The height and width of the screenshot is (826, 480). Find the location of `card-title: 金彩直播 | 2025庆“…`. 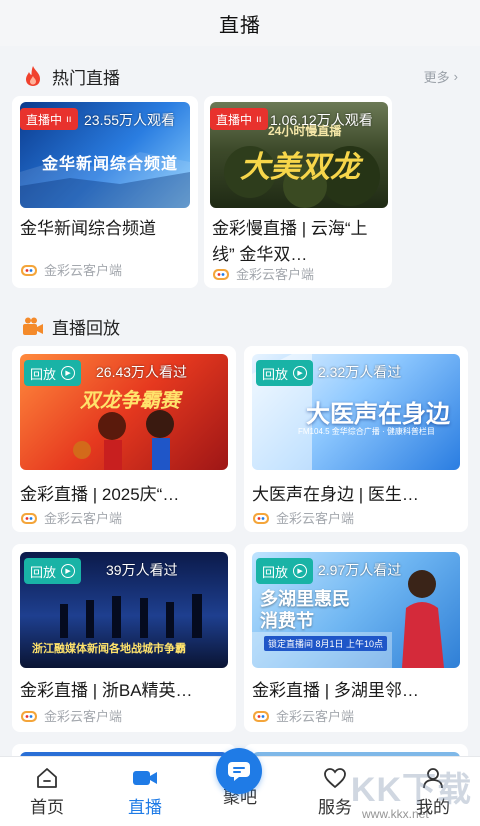

card-title: 金彩直播 | 2025庆“… is located at coordinates (100, 494).